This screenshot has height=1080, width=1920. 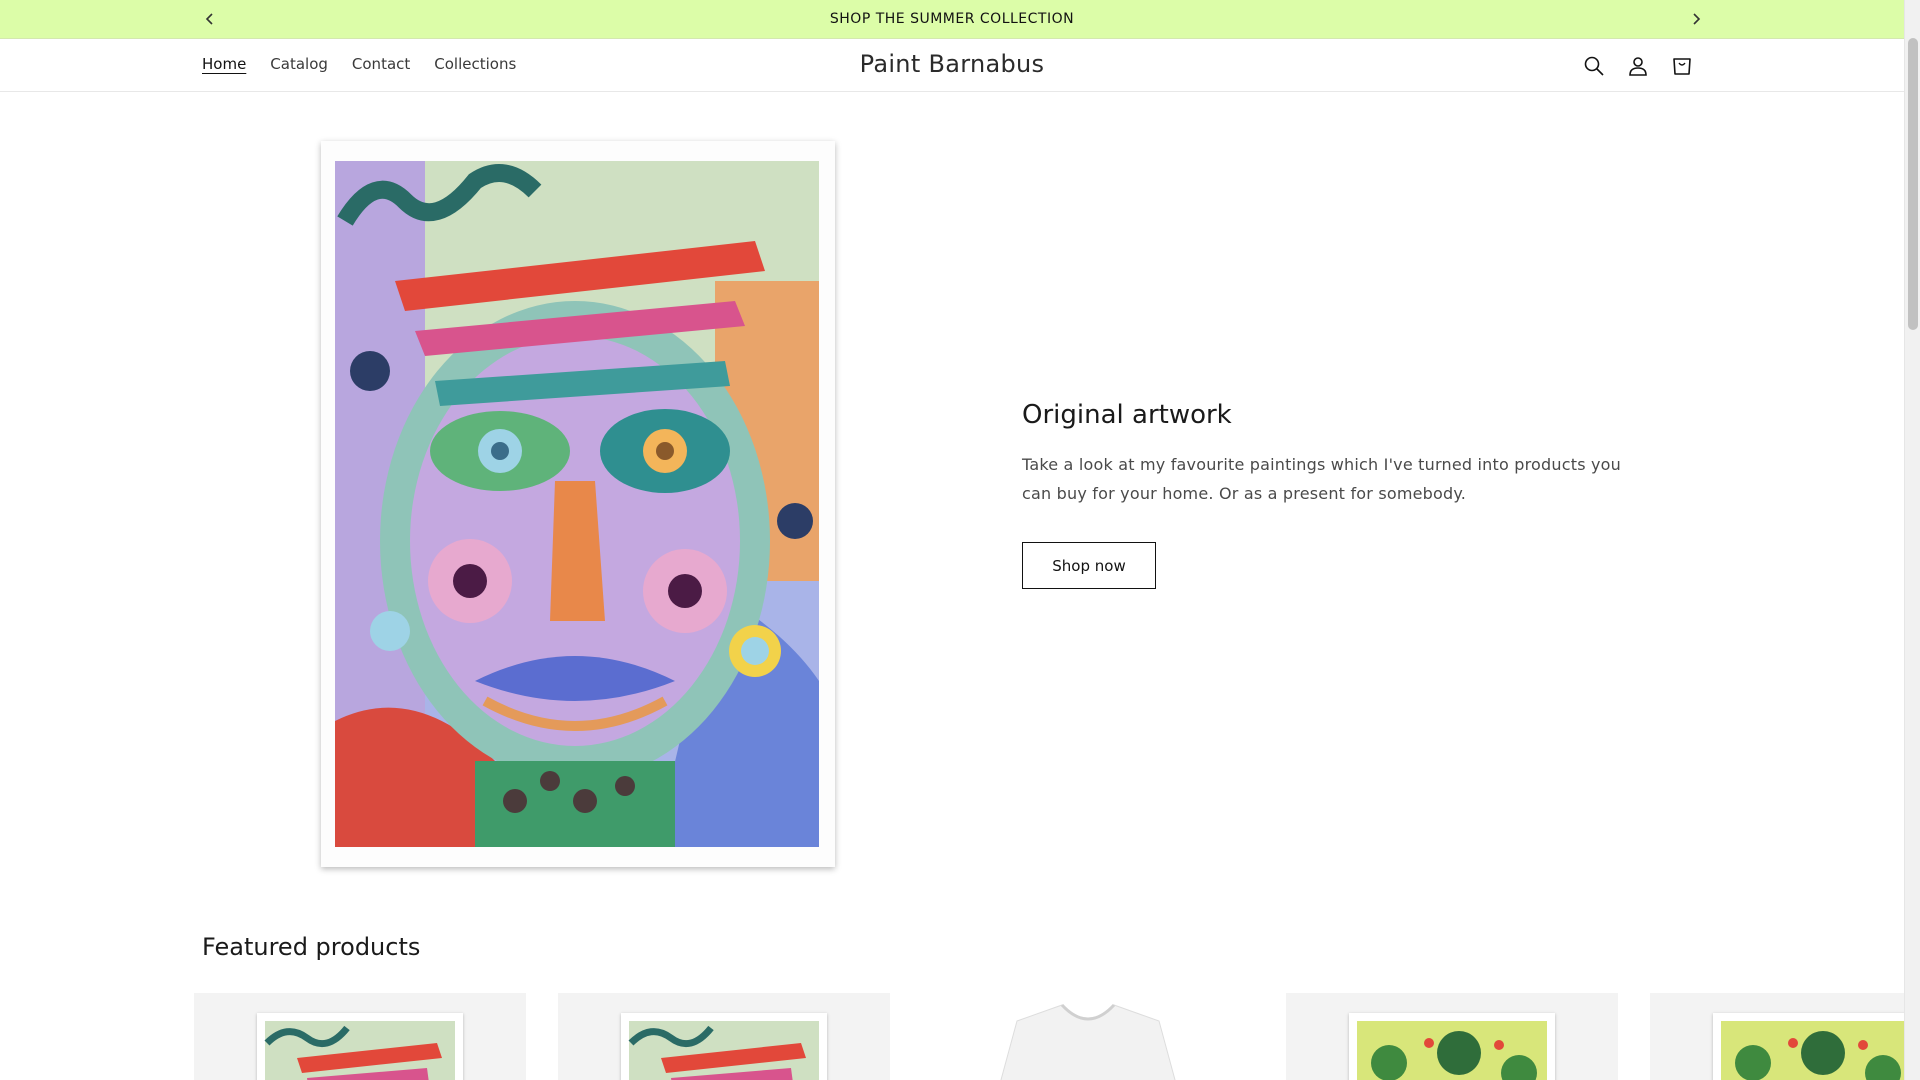 What do you see at coordinates (311, 947) in the screenshot?
I see `featured-products-title: Featured products` at bounding box center [311, 947].